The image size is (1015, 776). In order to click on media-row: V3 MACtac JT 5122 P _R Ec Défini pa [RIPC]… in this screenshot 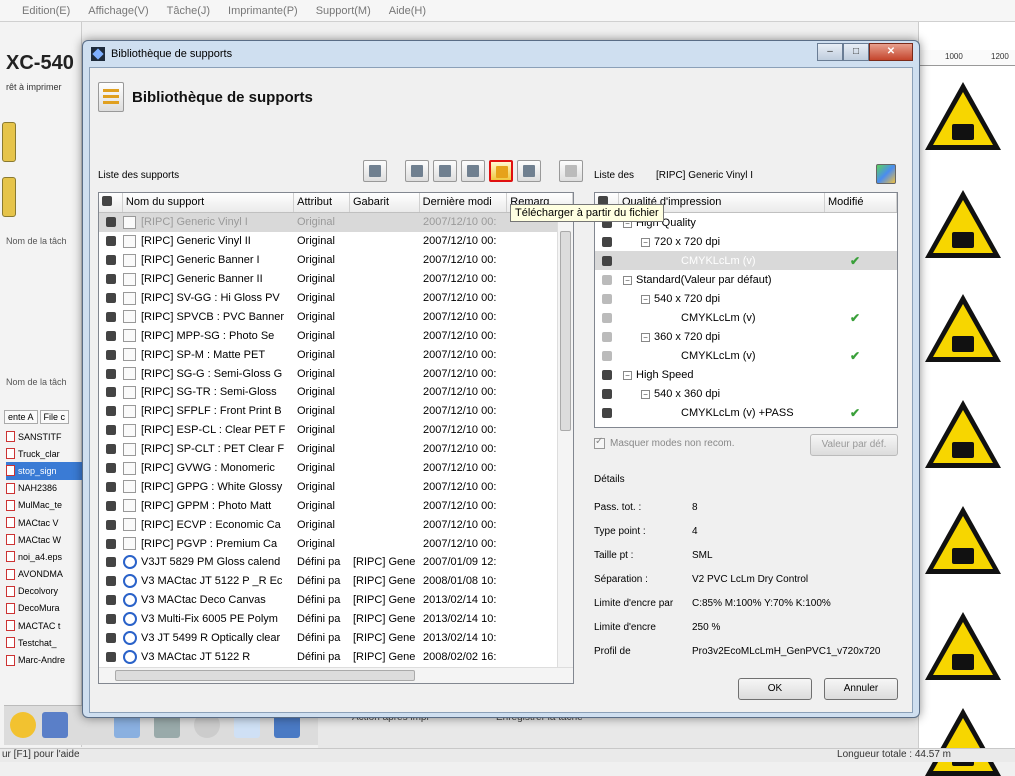, I will do `click(336, 581)`.